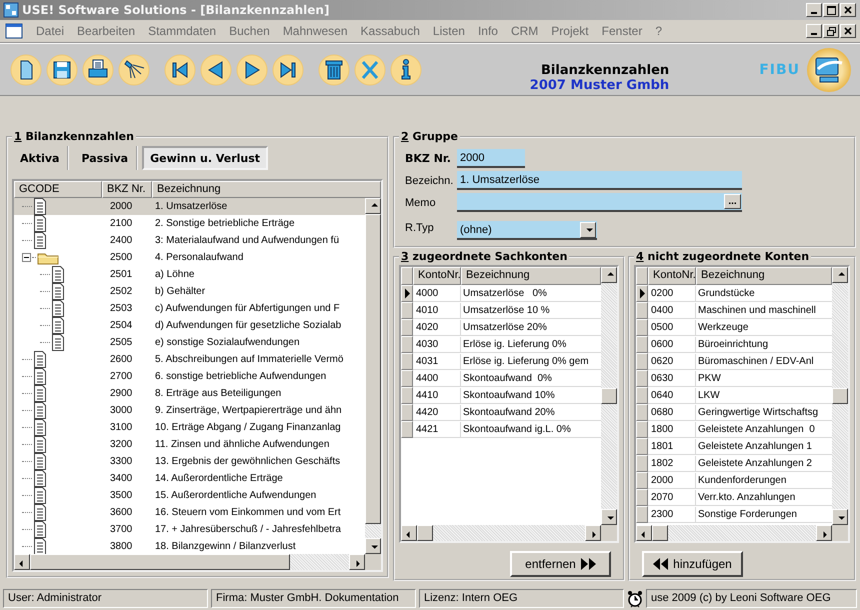 Image resolution: width=860 pixels, height=610 pixels. I want to click on tab: Aktiva, so click(41, 158).